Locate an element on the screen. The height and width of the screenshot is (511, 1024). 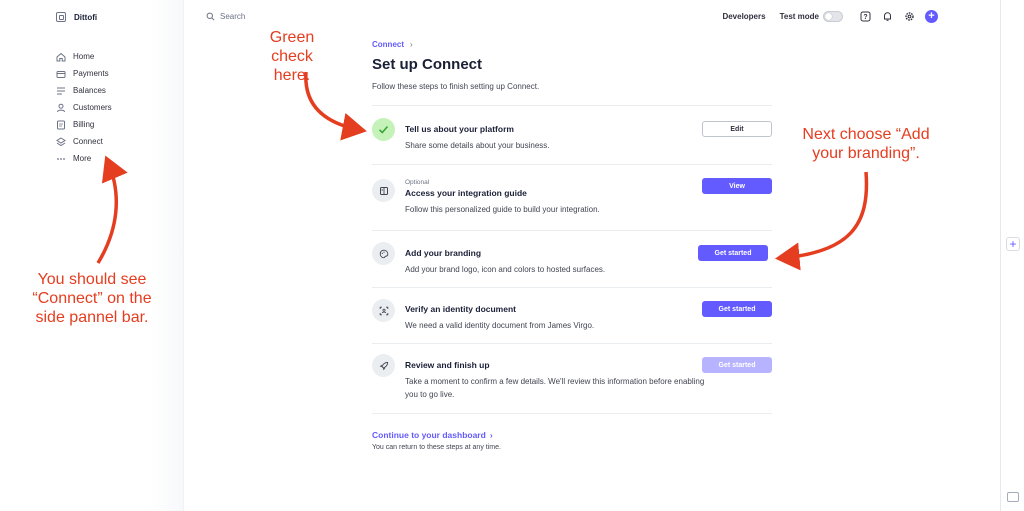
id-scan-icon is located at coordinates (383, 310).